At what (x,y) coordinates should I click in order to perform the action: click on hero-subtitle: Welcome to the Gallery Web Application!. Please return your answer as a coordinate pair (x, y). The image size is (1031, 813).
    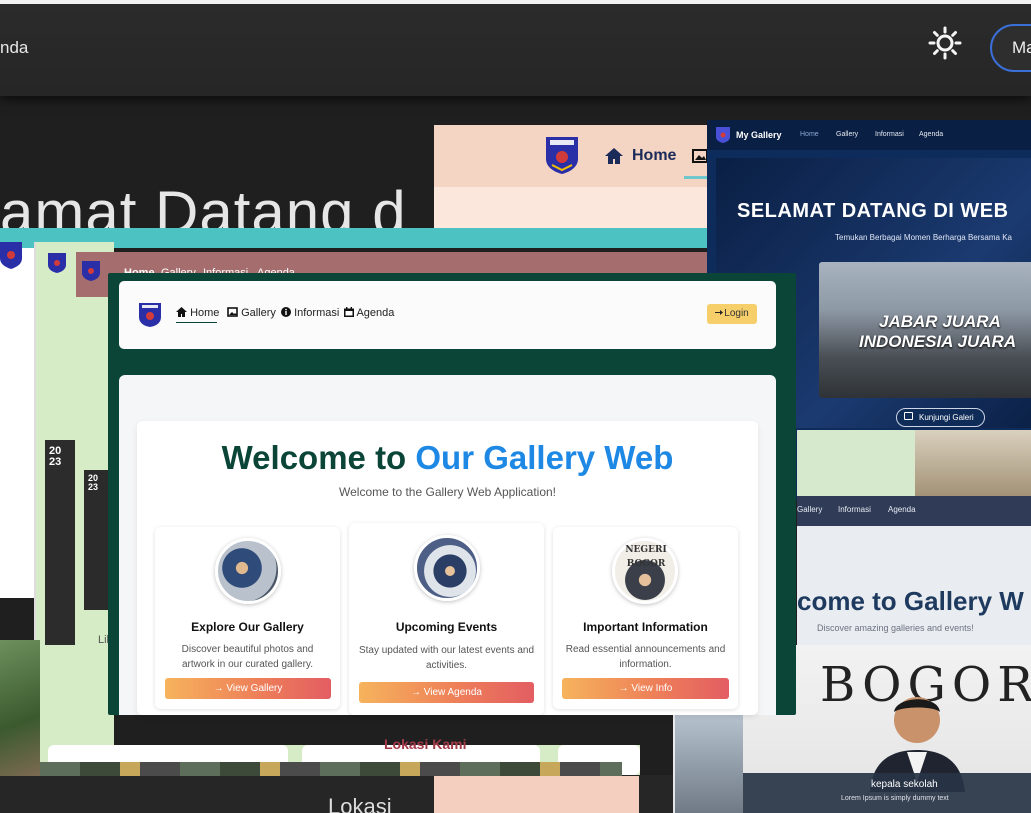
    Looking at the image, I should click on (447, 492).